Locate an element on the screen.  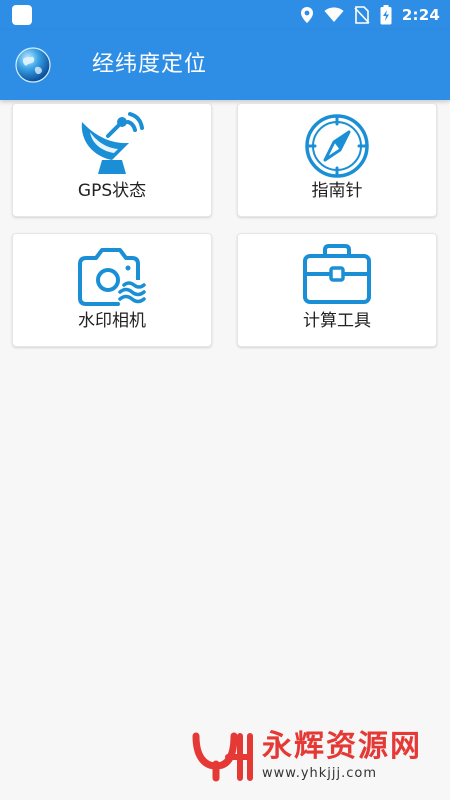
wifi-icon is located at coordinates (334, 15).